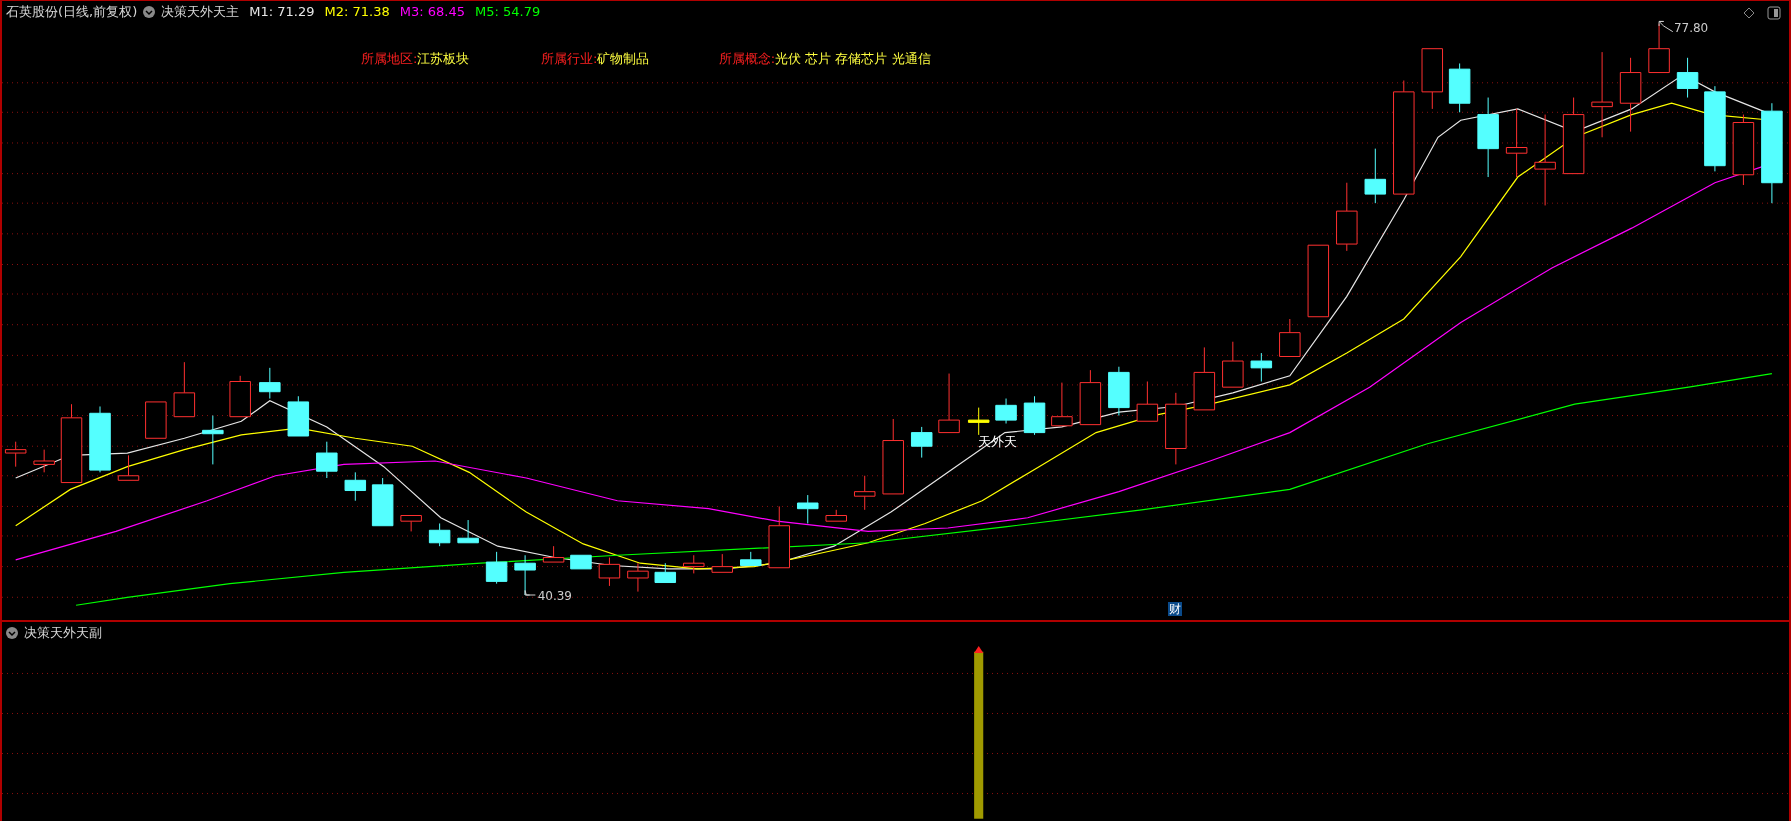  I want to click on info-label: 所属行业:矿物制品, so click(595, 58).